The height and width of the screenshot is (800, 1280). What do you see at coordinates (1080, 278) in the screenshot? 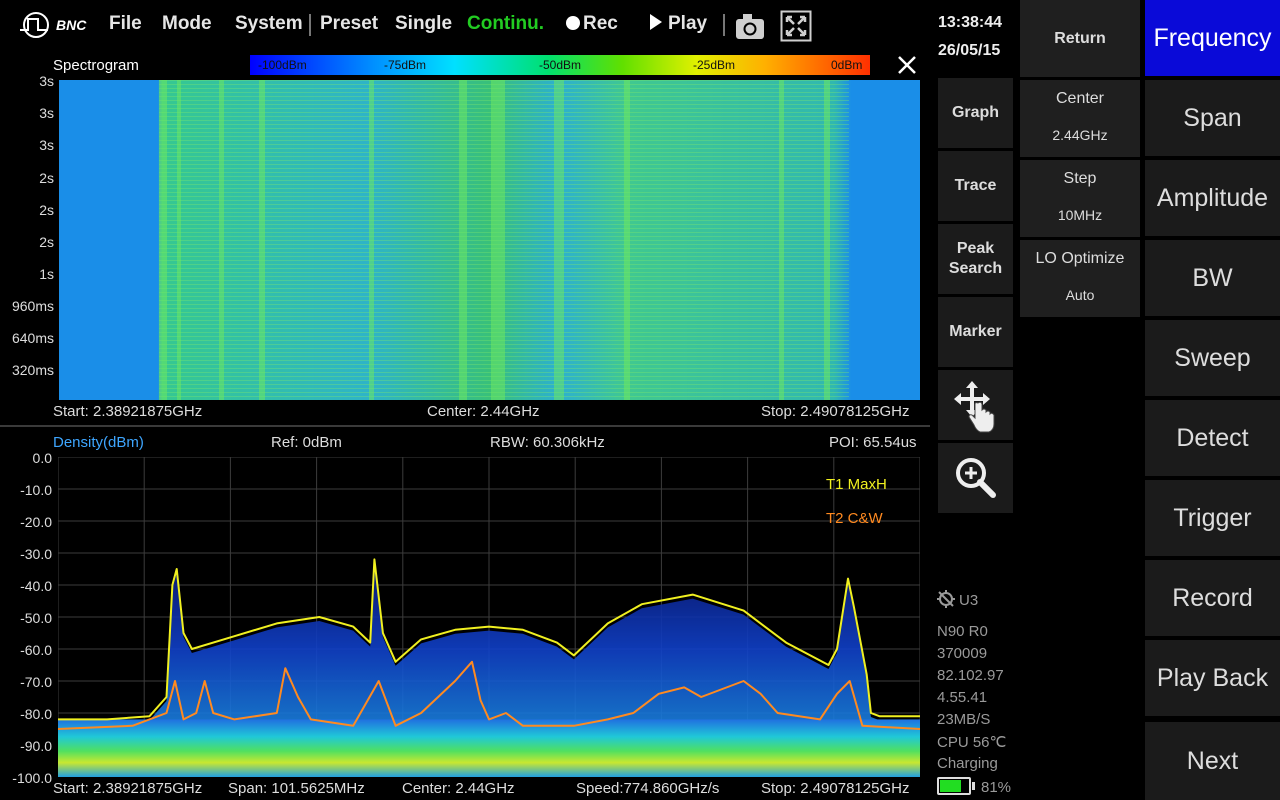
I see `lo-optimize-param: LO Optimize Auto` at bounding box center [1080, 278].